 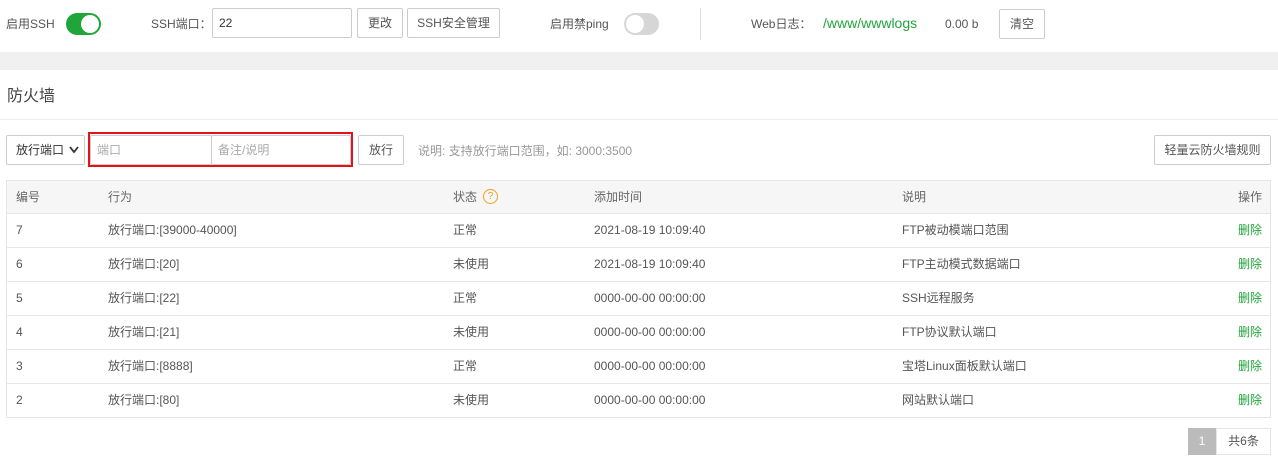 What do you see at coordinates (1202, 441) in the screenshot?
I see `pagination-current-page: 1` at bounding box center [1202, 441].